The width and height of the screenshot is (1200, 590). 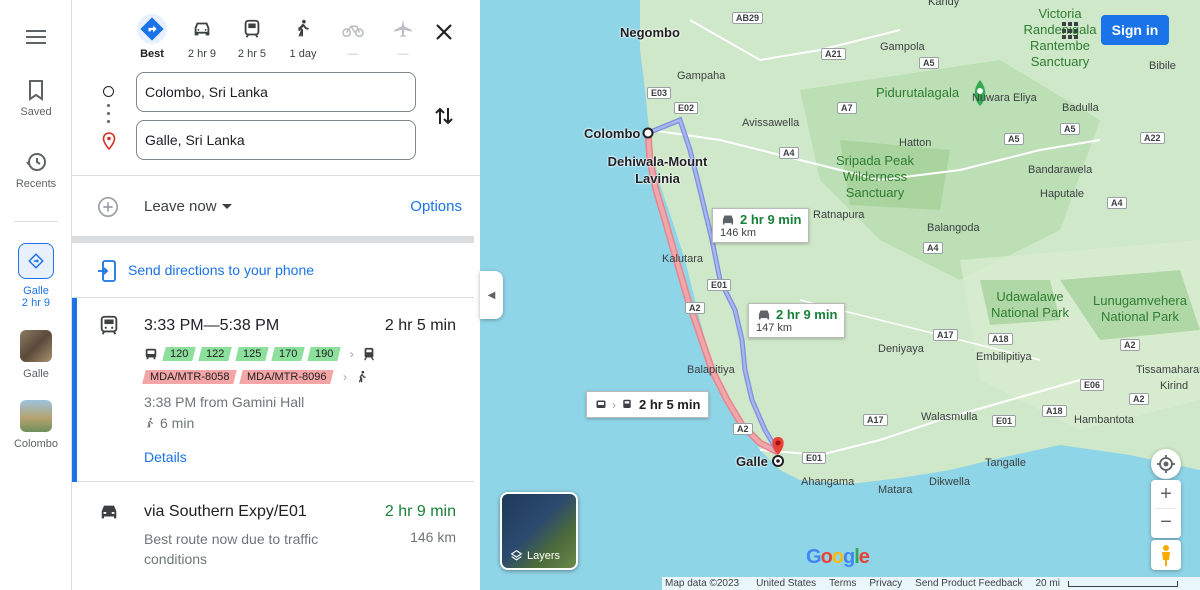 I want to click on walk-icon, so click(x=362, y=376).